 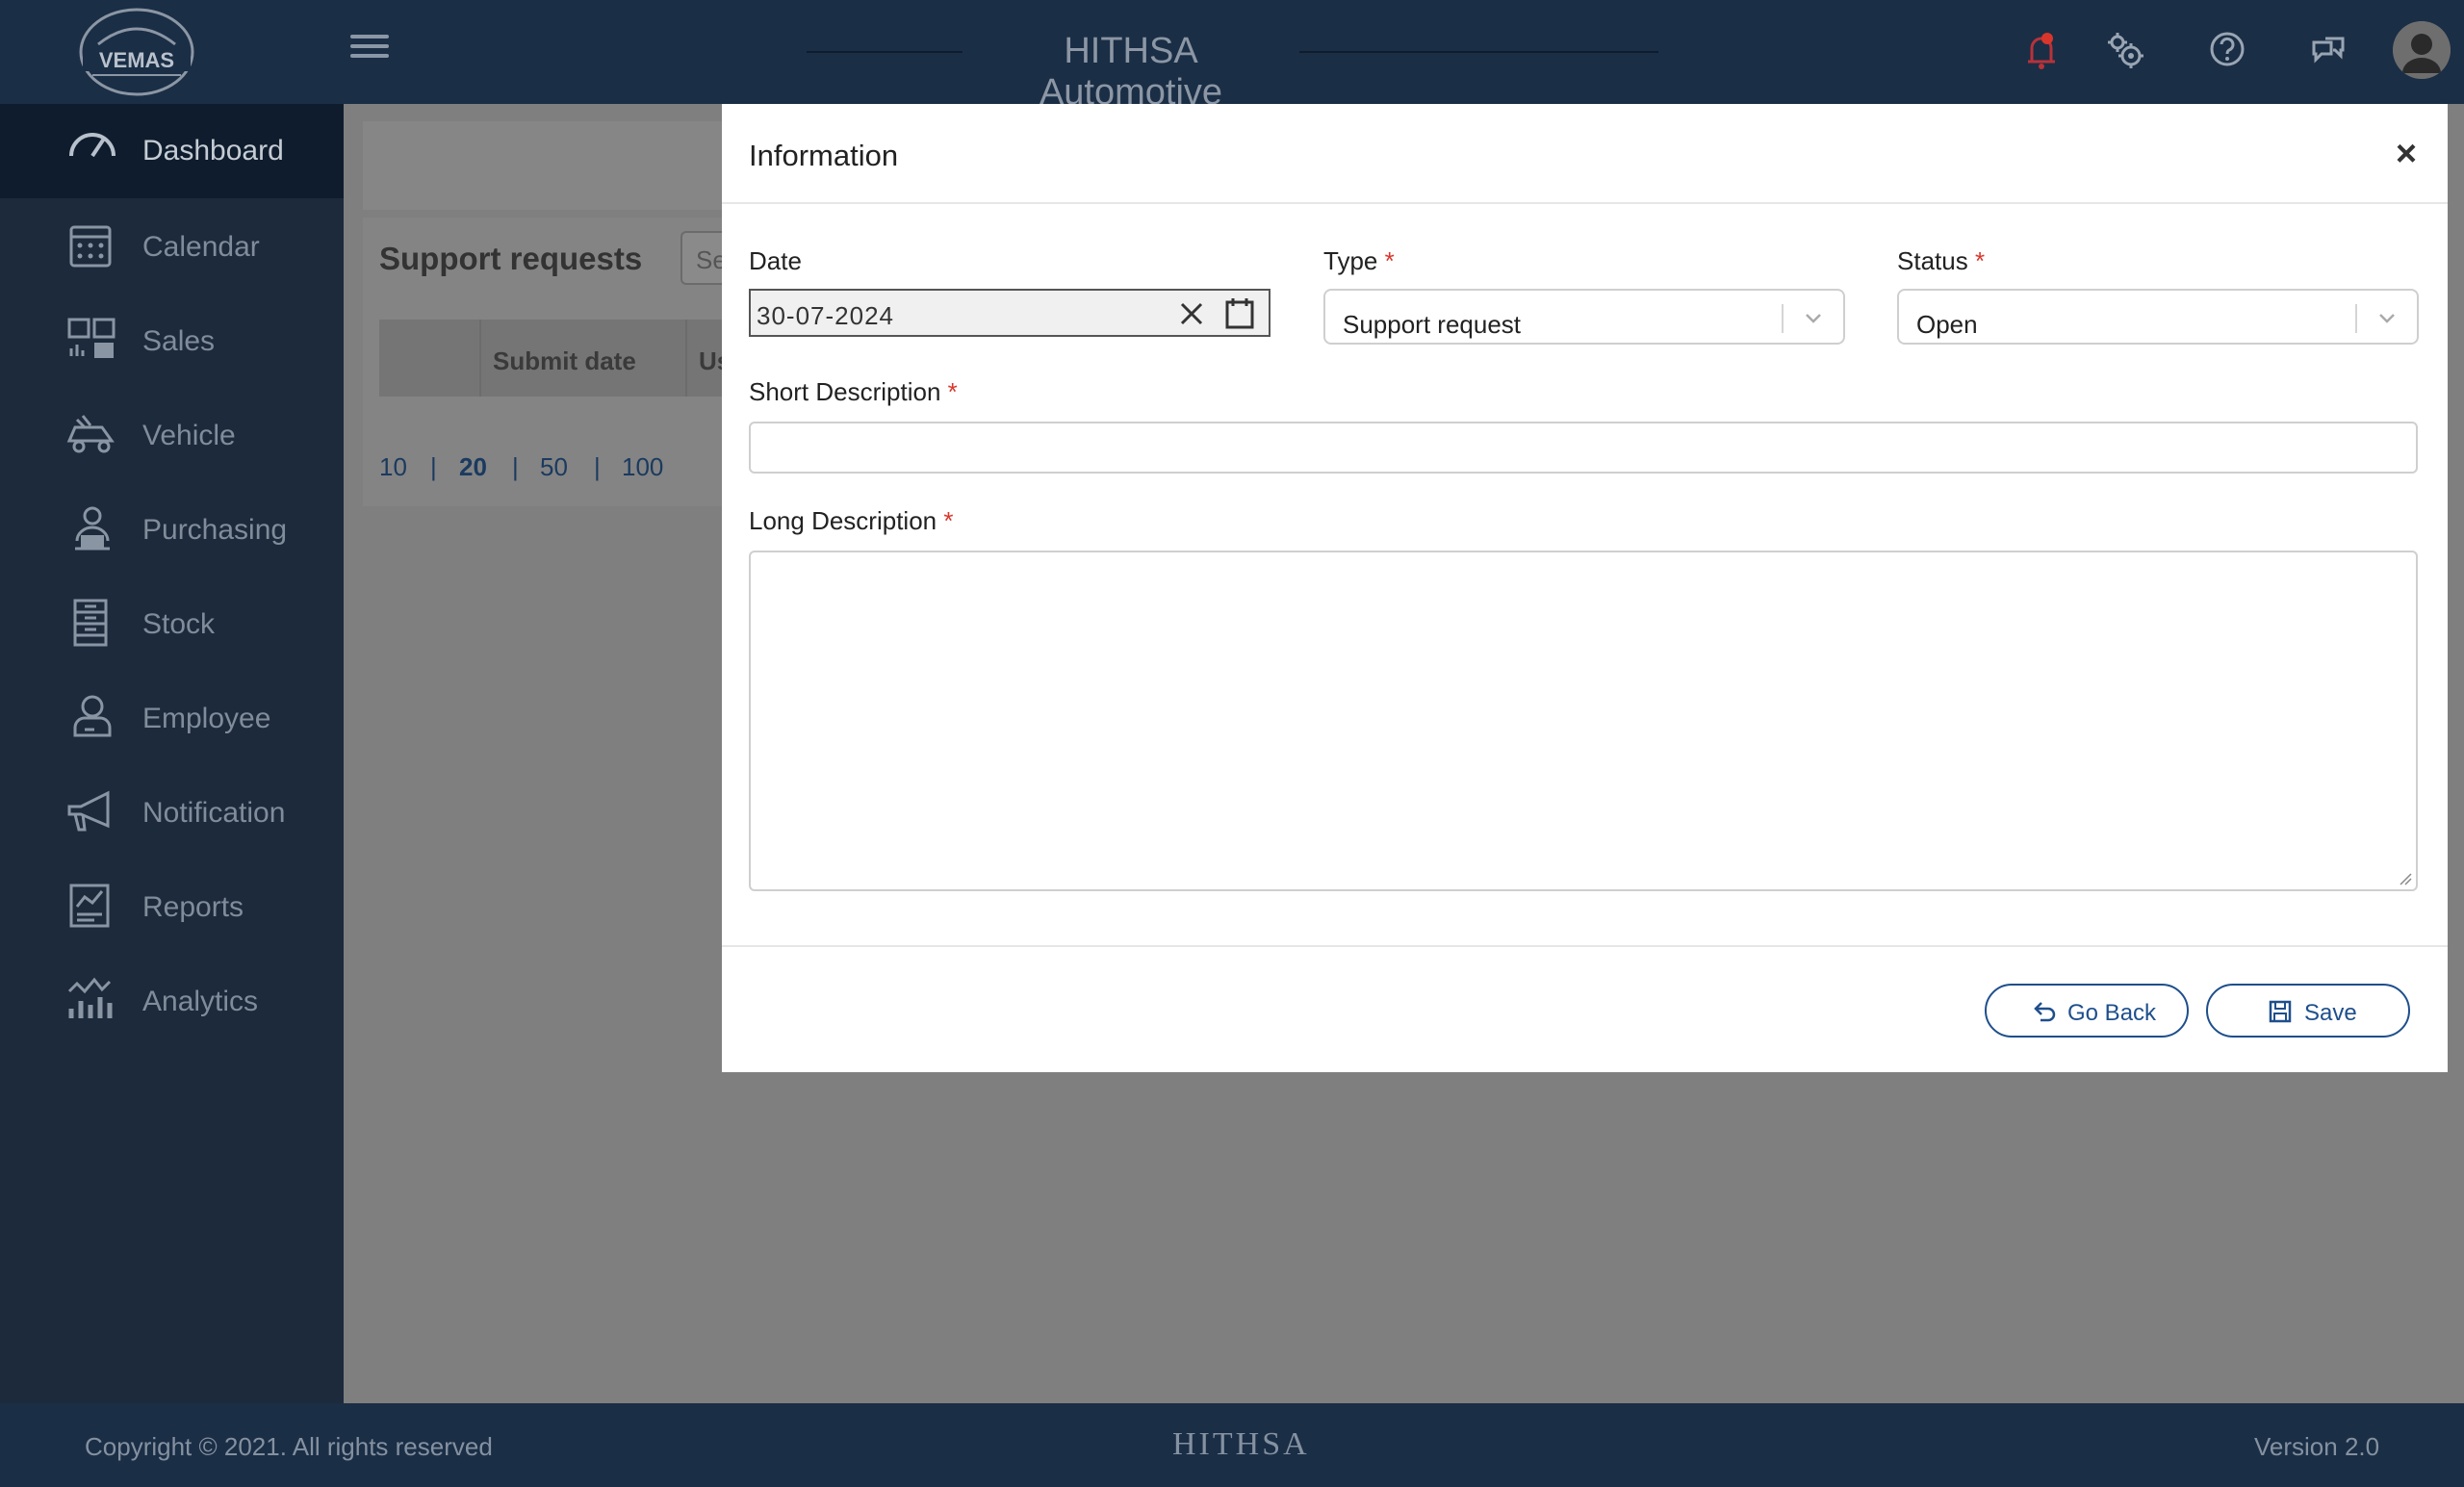 What do you see at coordinates (2227, 51) in the screenshot?
I see `help-icon` at bounding box center [2227, 51].